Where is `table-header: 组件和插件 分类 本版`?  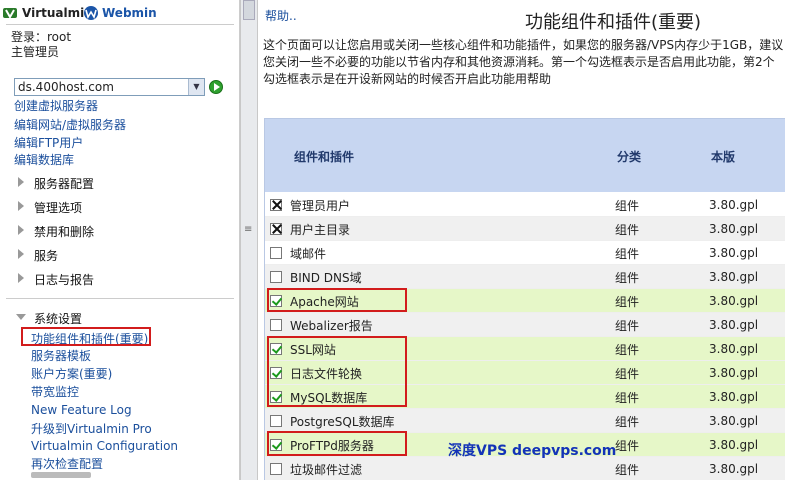 table-header: 组件和插件 分类 本版 is located at coordinates (525, 155).